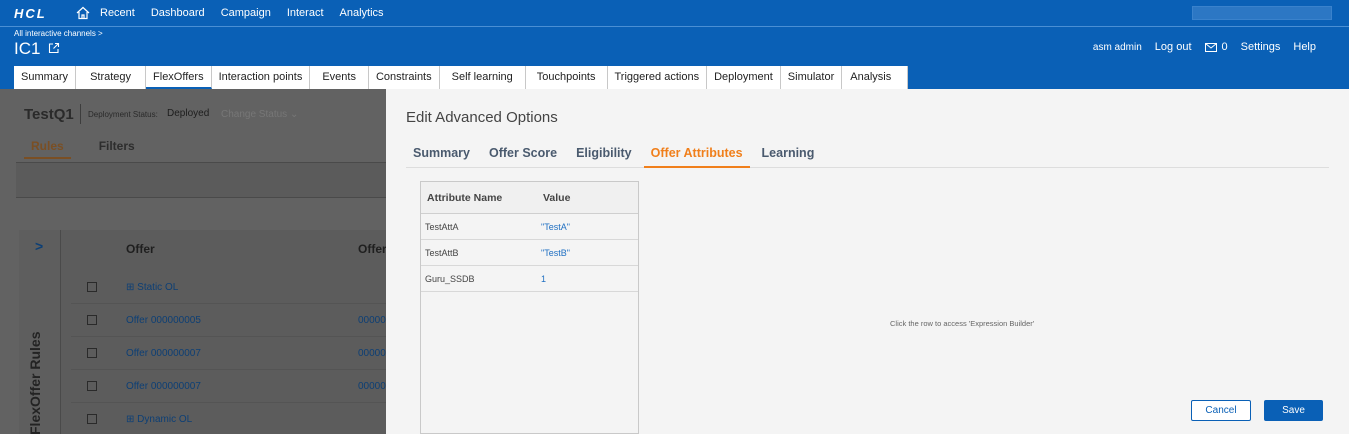  What do you see at coordinates (163, 320) in the screenshot?
I see `offer-name: Offer 000000005` at bounding box center [163, 320].